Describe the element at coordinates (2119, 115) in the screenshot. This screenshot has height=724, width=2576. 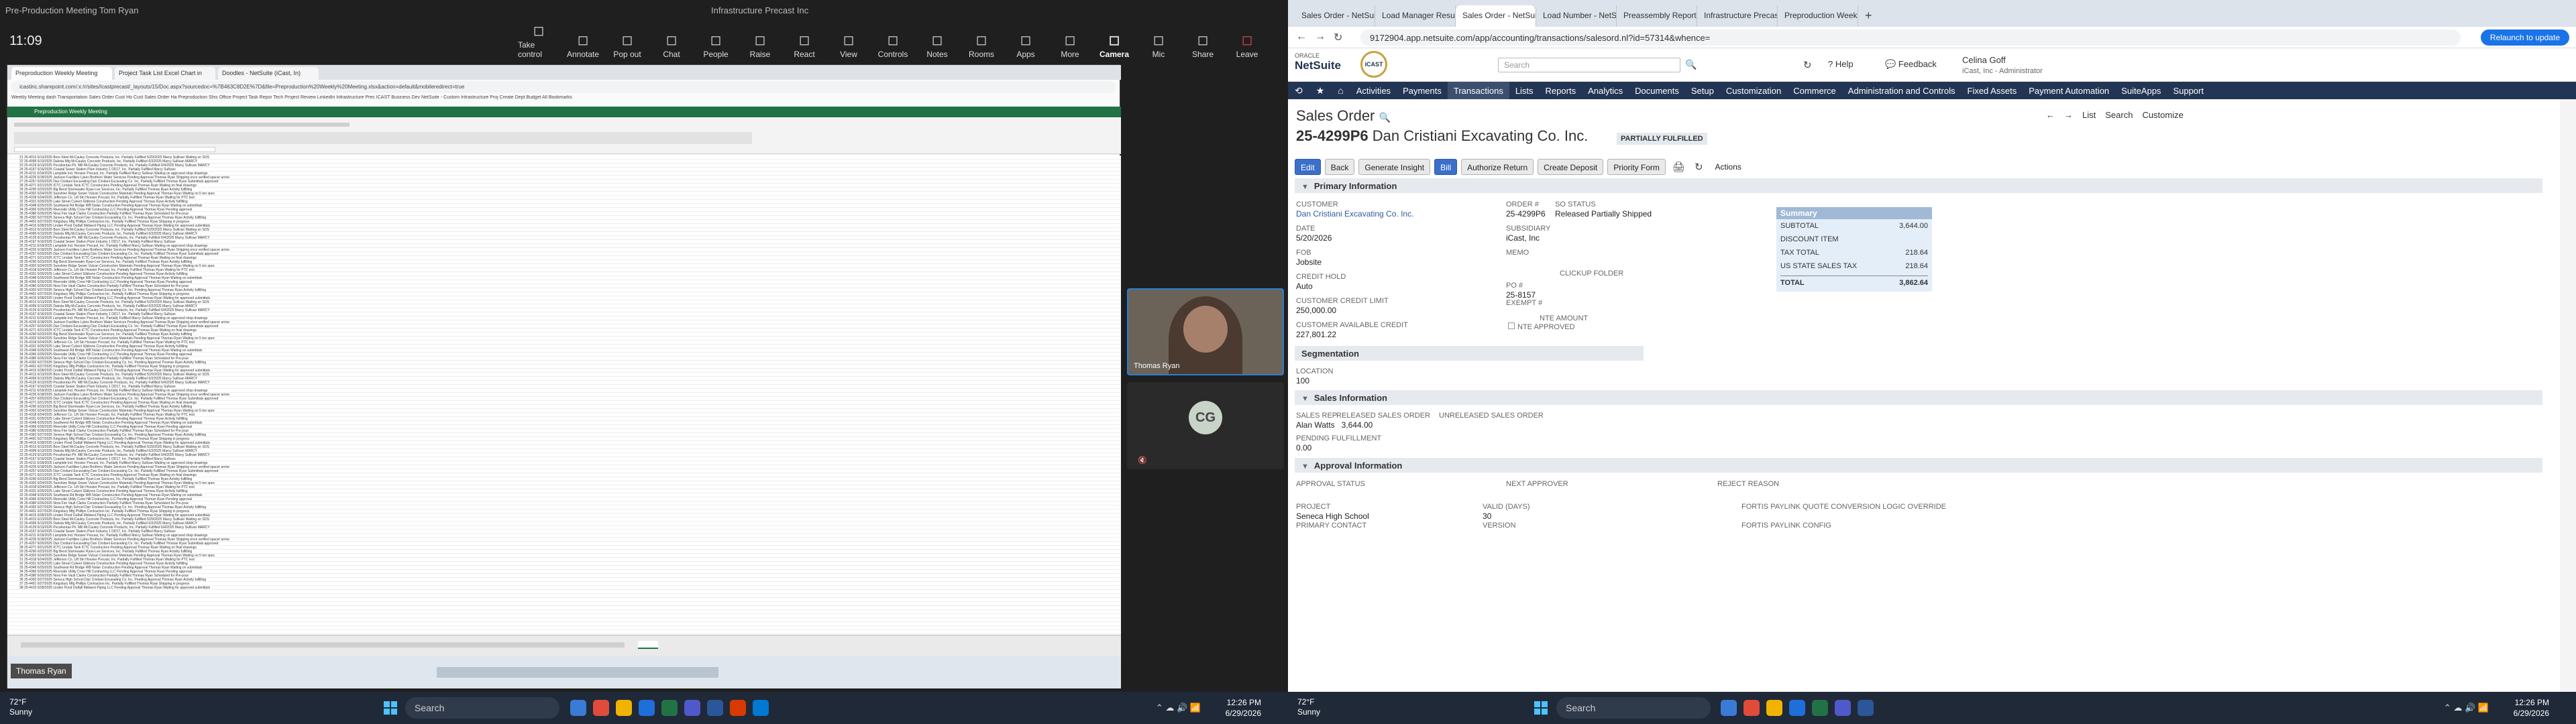
I see `search-link: Search` at that location.